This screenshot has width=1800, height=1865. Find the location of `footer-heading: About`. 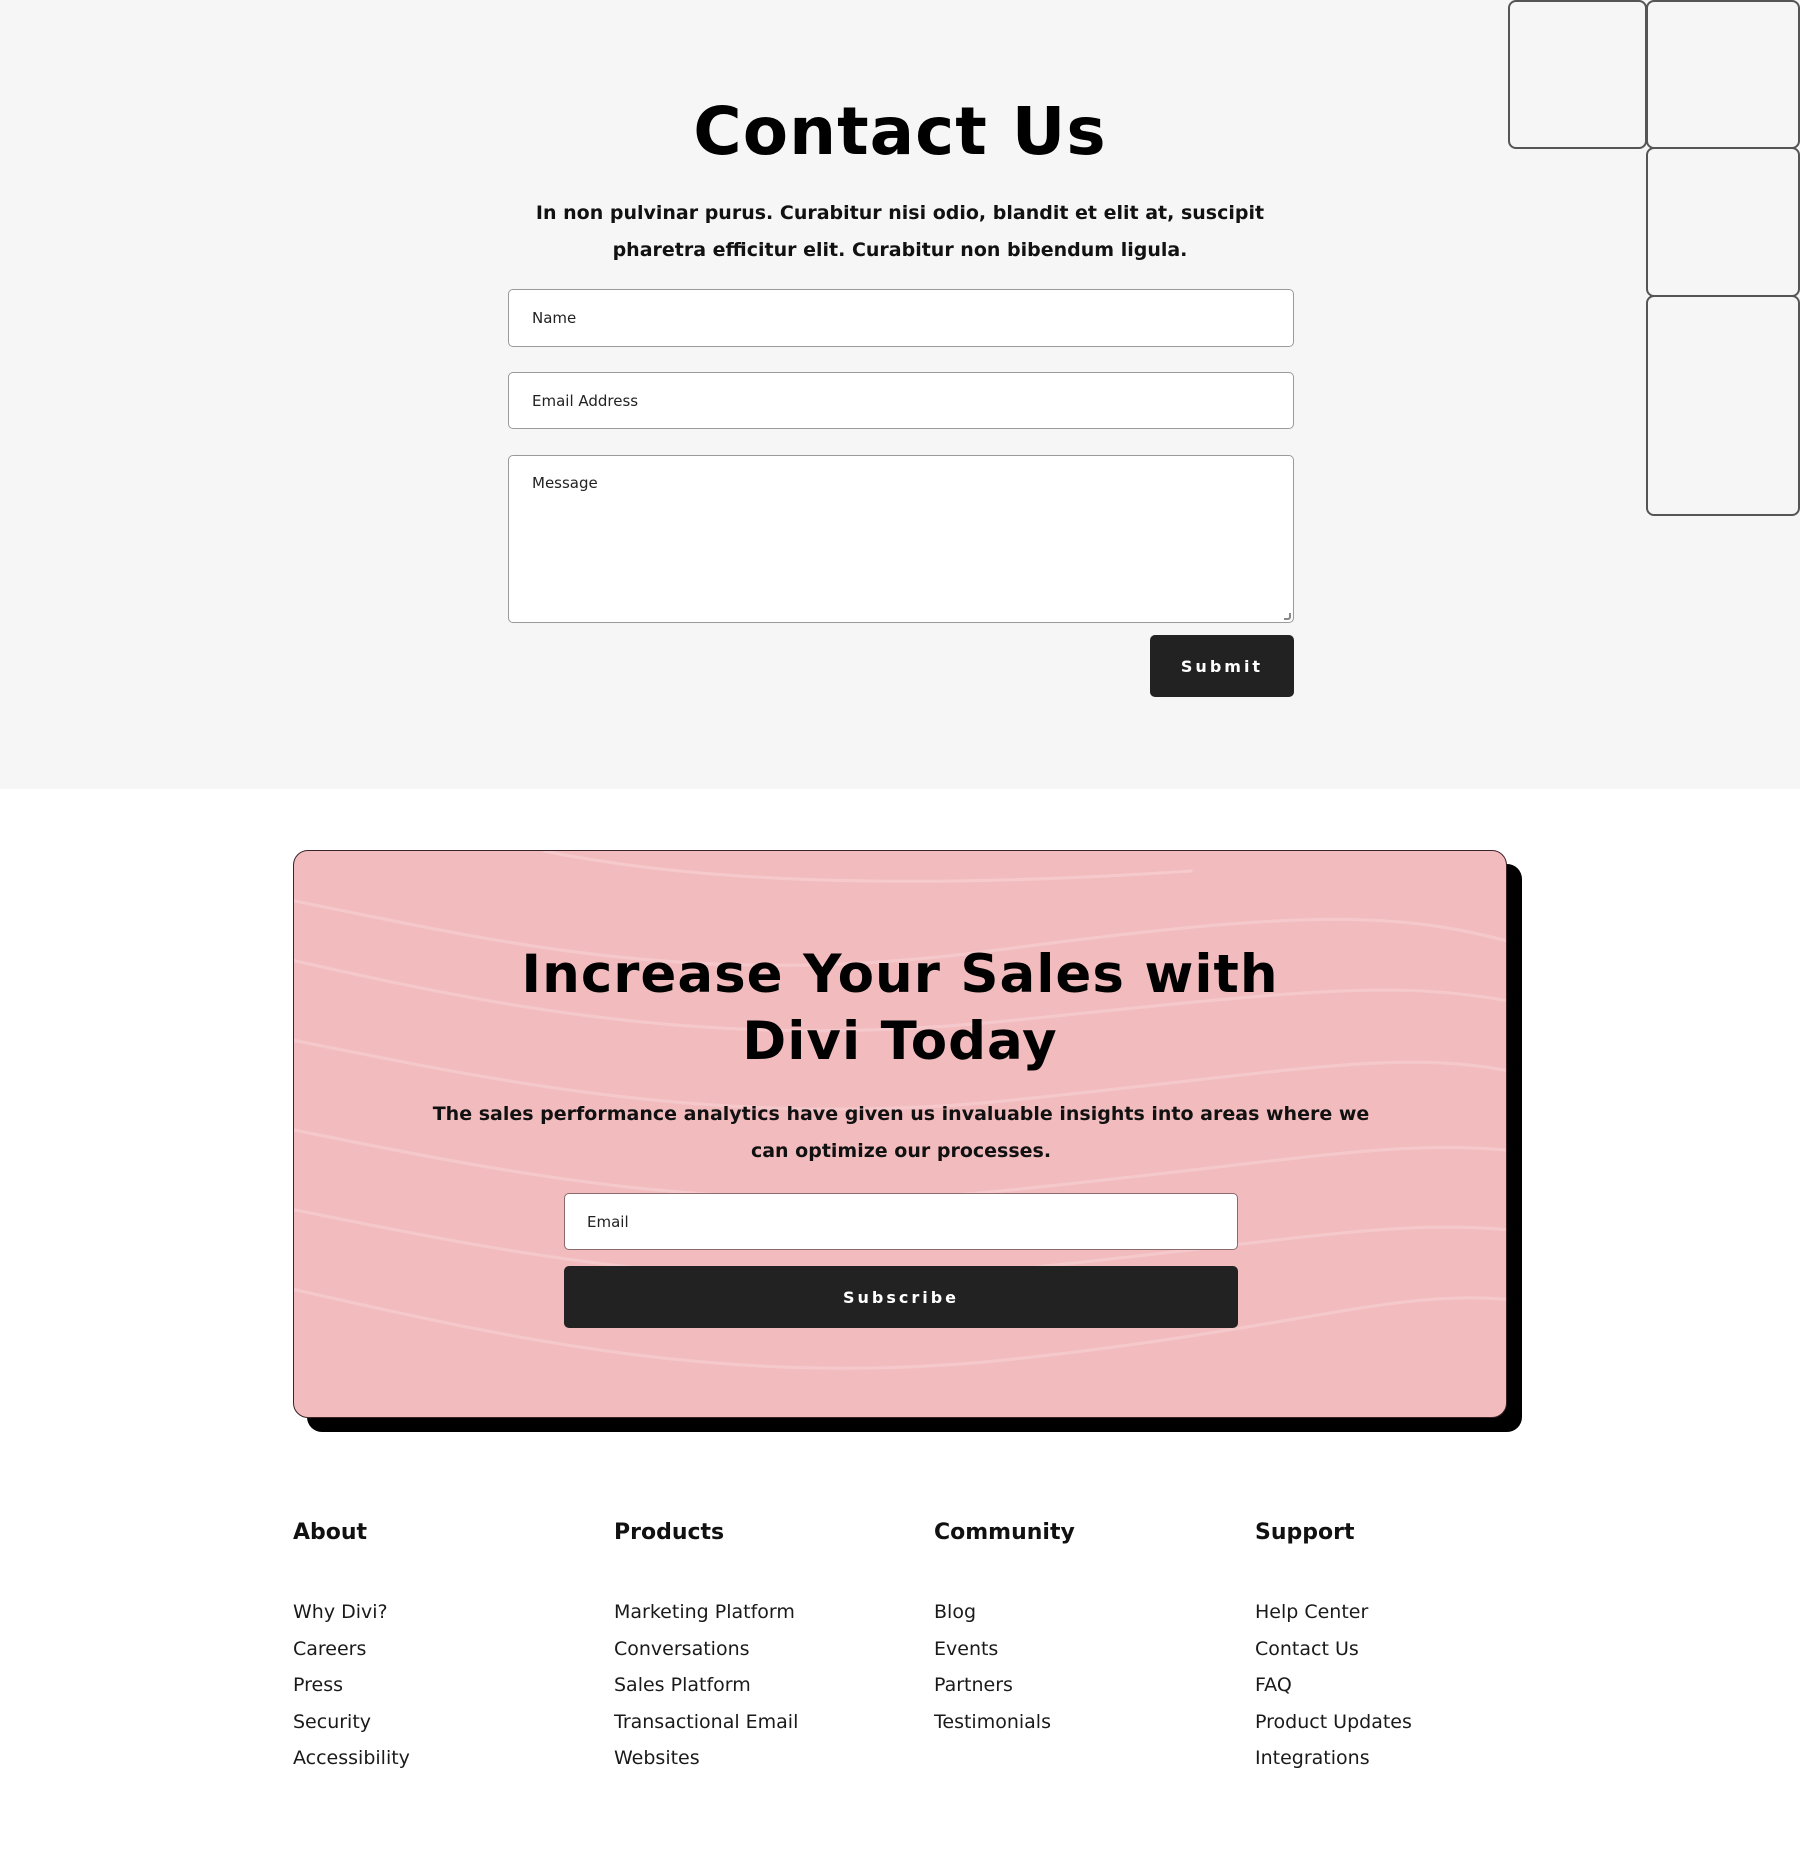

footer-heading: About is located at coordinates (330, 1532).